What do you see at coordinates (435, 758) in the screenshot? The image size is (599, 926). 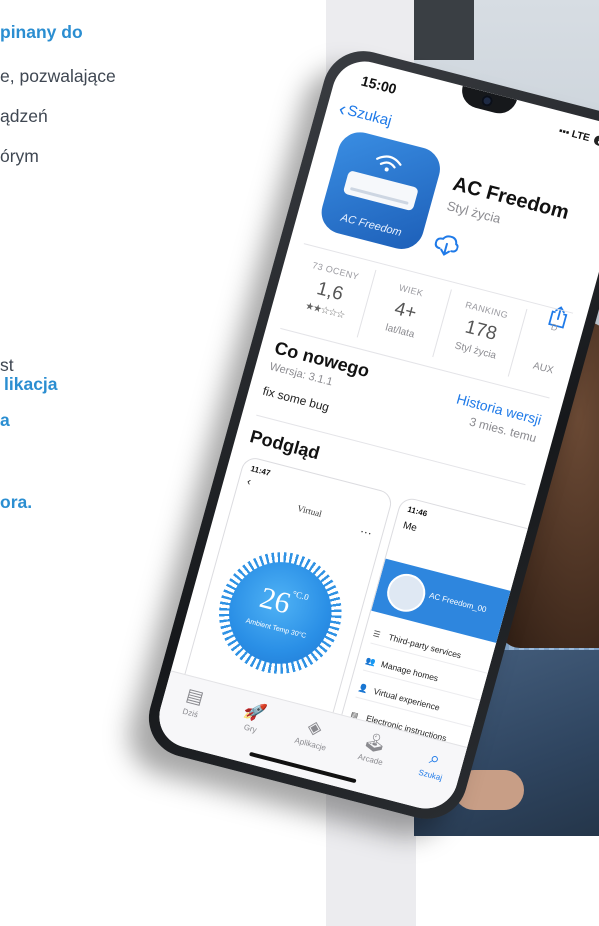 I see `search-icon: ⌕` at bounding box center [435, 758].